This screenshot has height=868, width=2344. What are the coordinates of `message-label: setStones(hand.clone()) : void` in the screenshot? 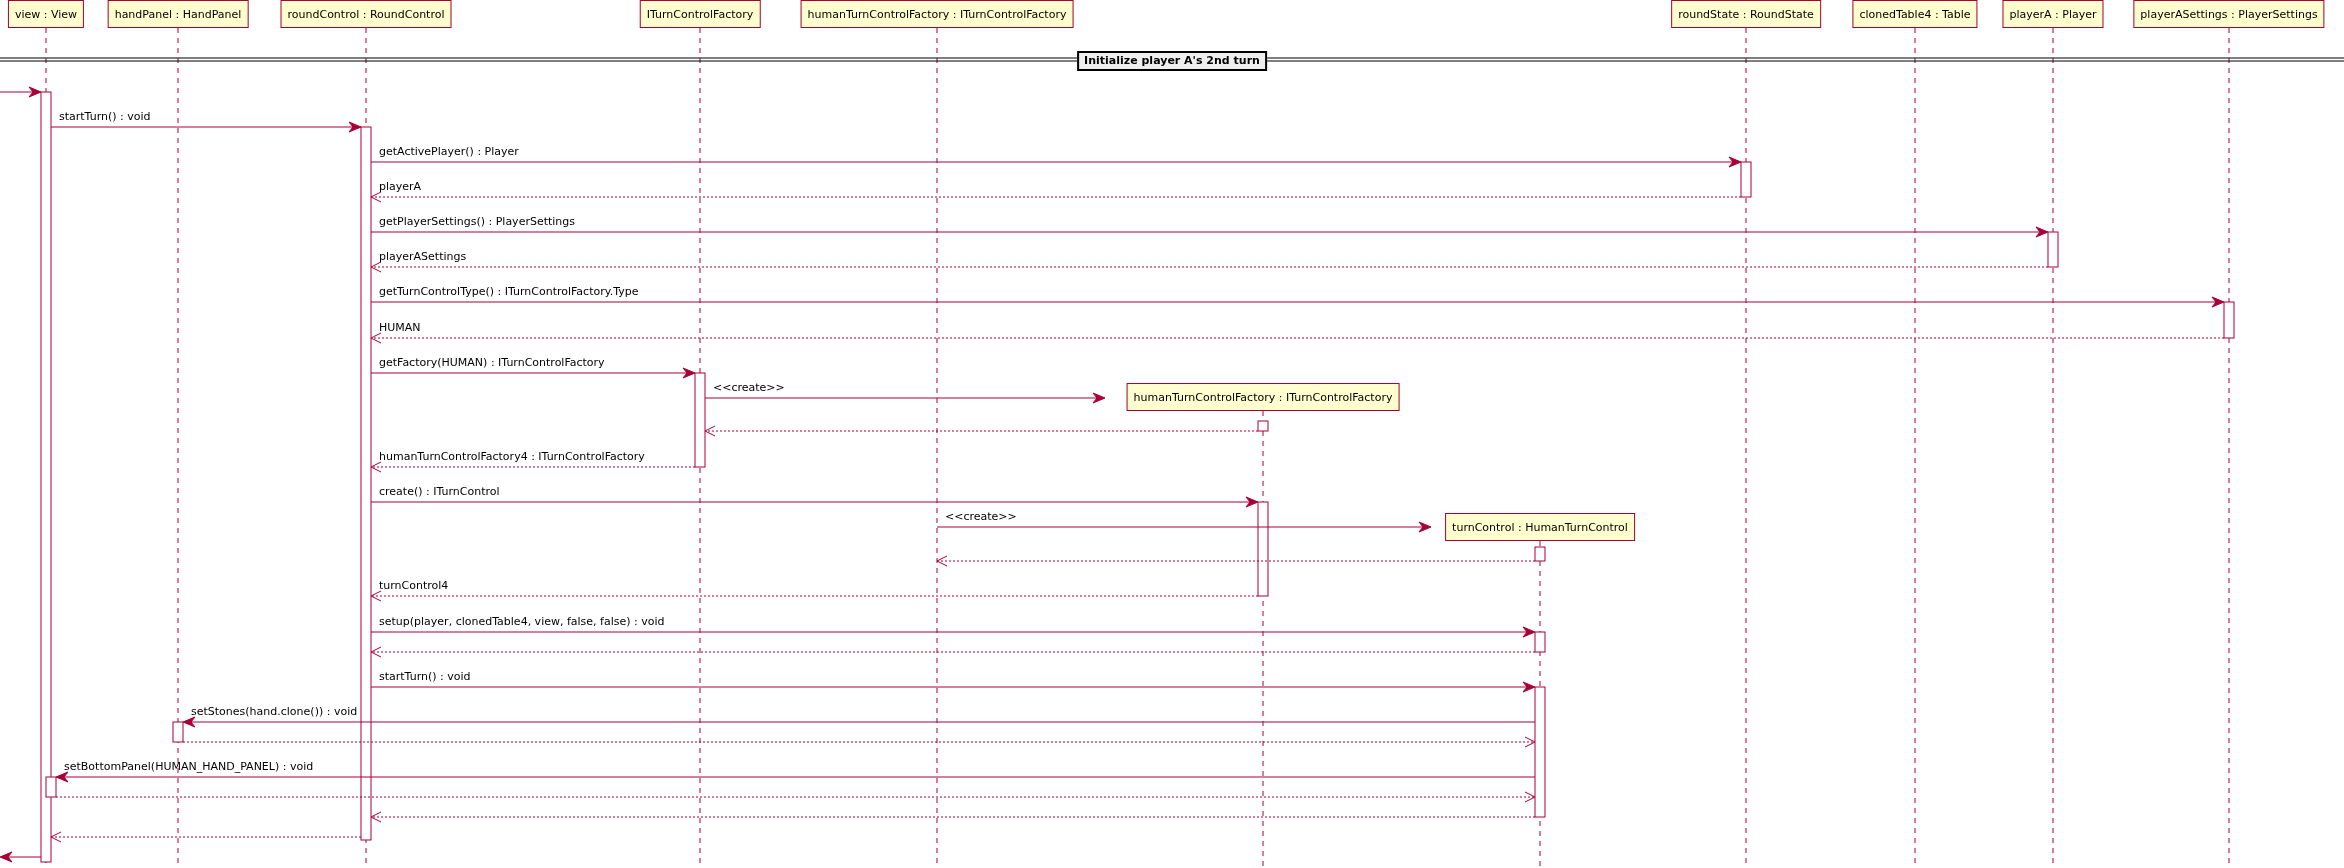 It's located at (274, 711).